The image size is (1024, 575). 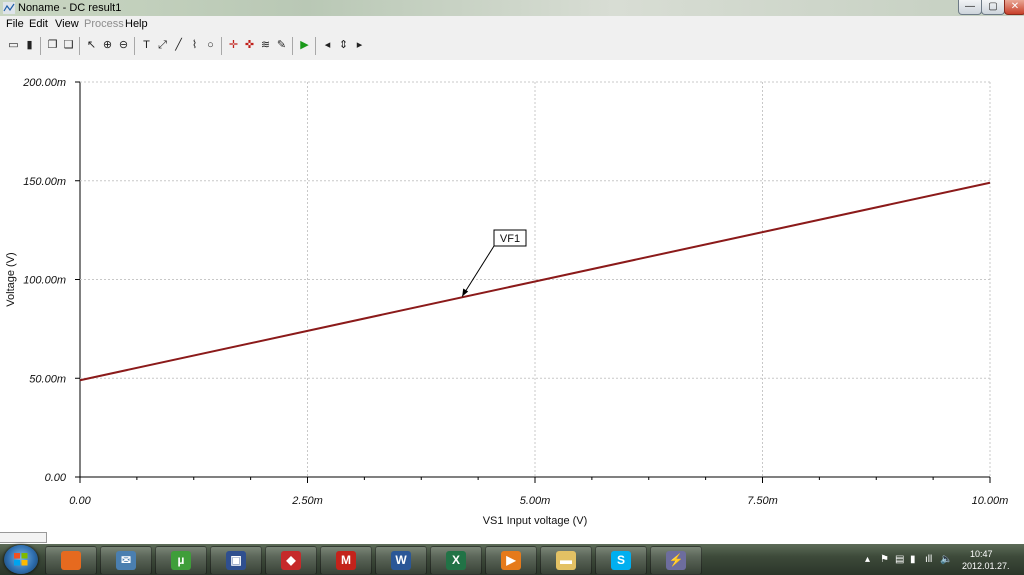 What do you see at coordinates (44, 182) in the screenshot?
I see `y-tick-label: 150.00m` at bounding box center [44, 182].